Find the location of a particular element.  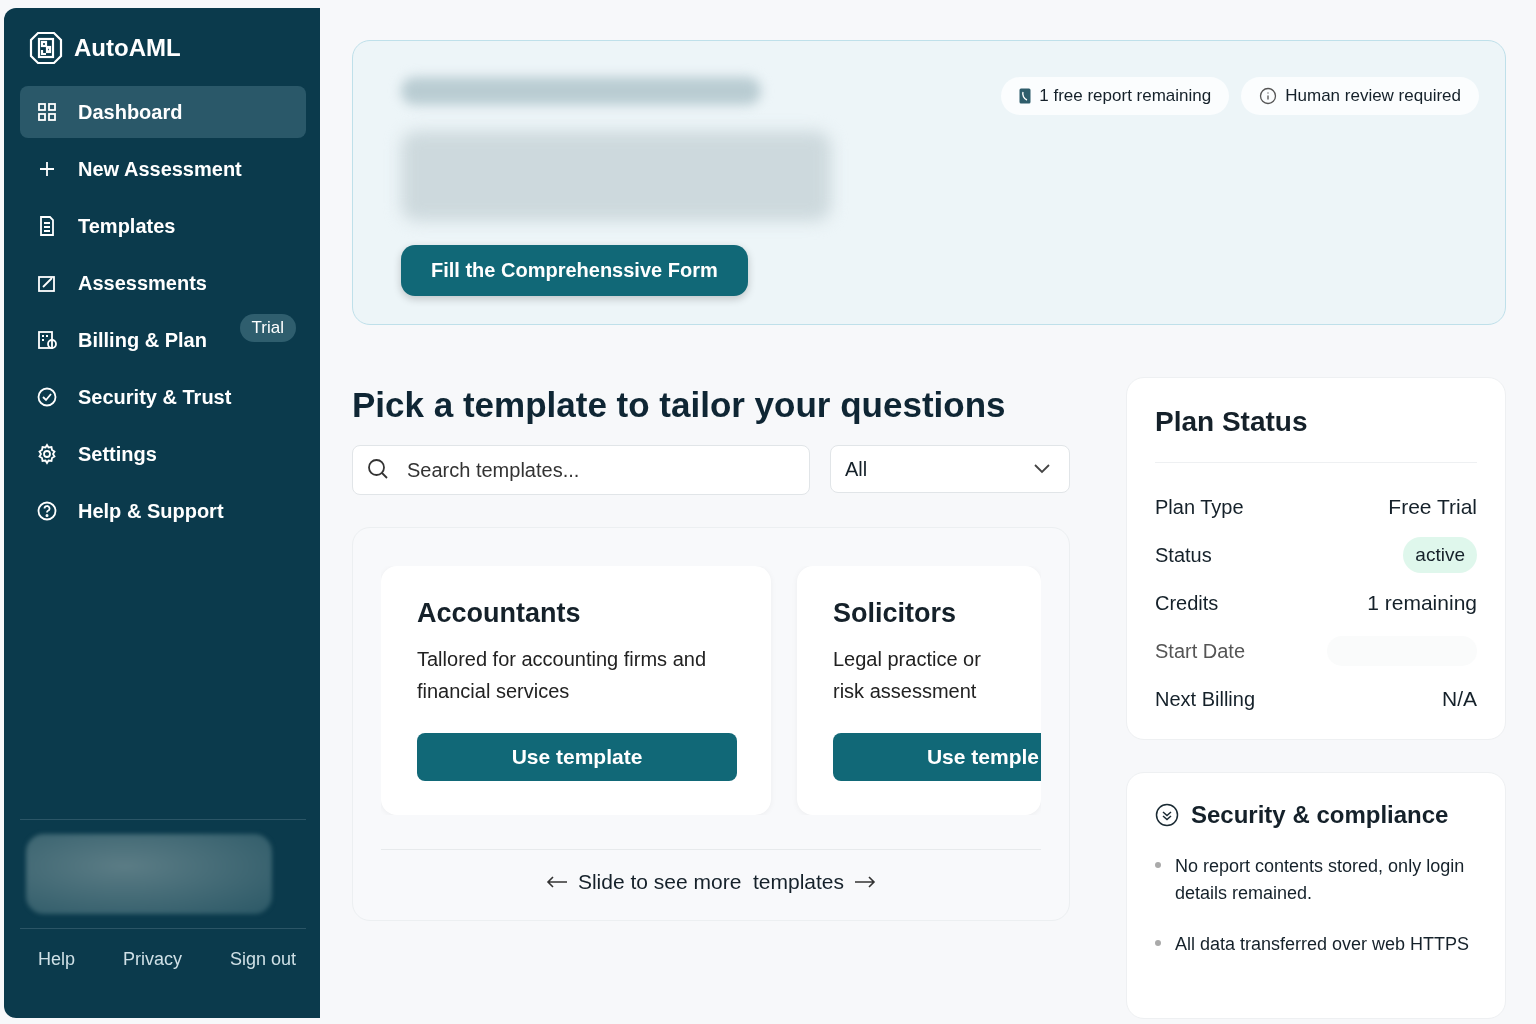

use-template-button: Use template is located at coordinates (577, 757).